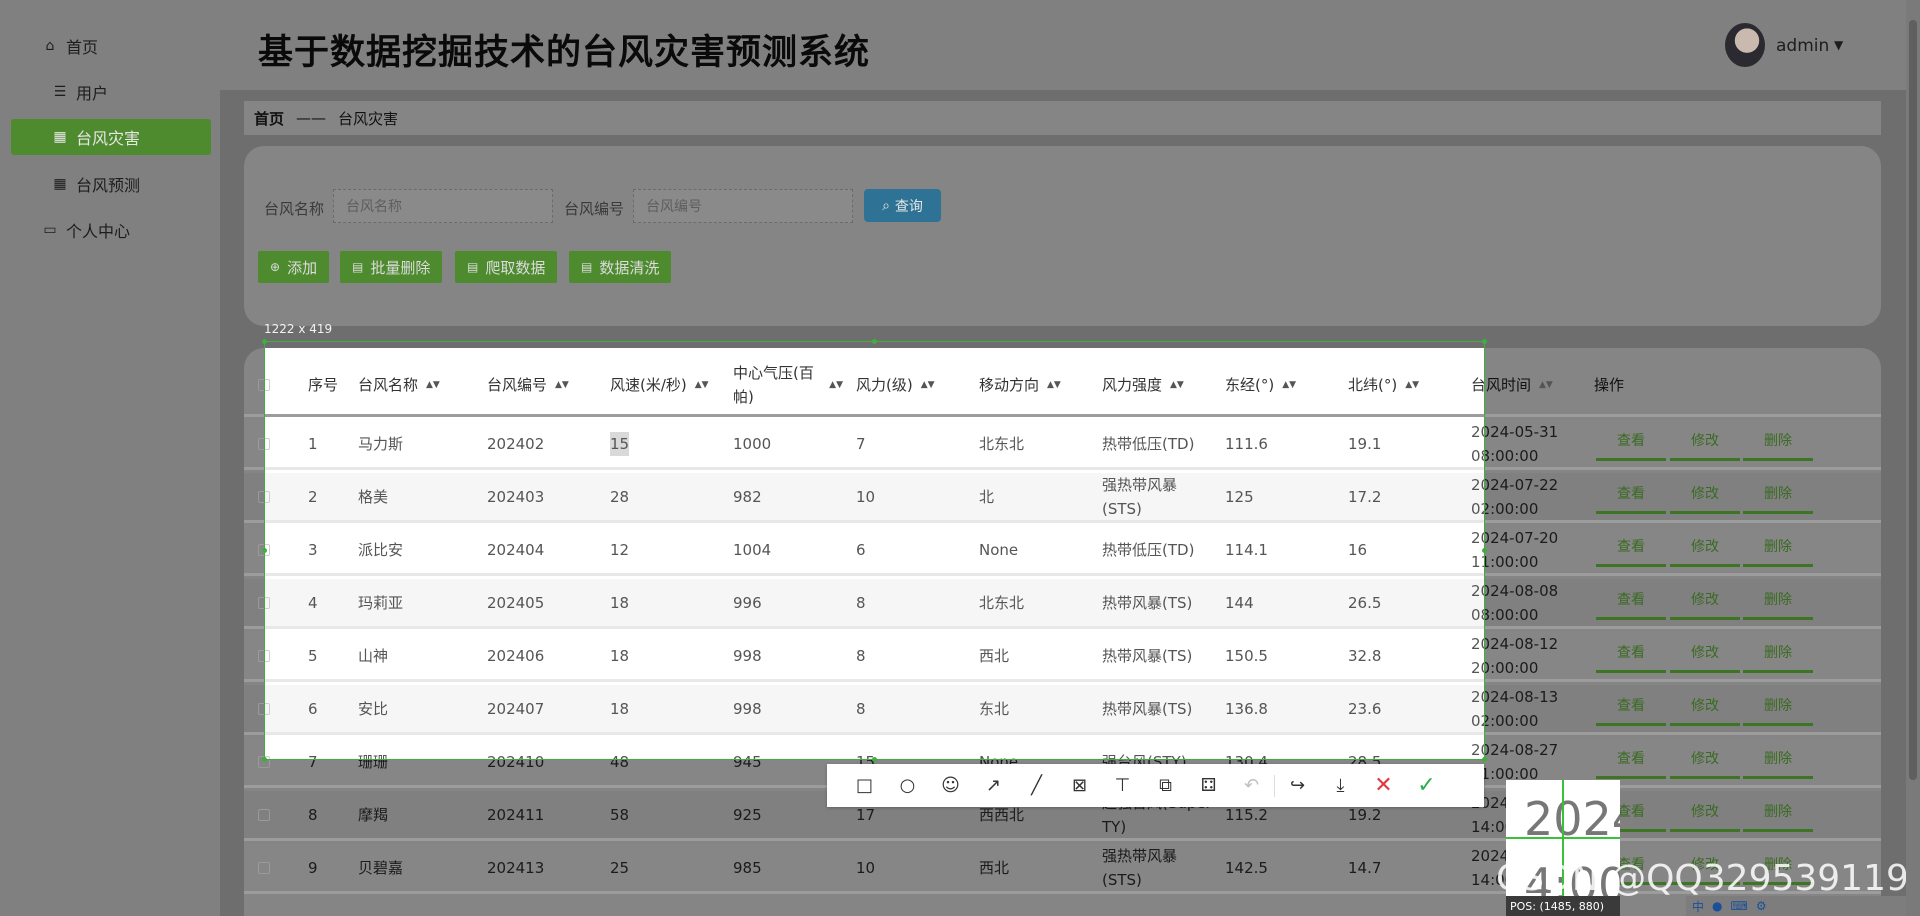  I want to click on avatar, so click(1745, 45).